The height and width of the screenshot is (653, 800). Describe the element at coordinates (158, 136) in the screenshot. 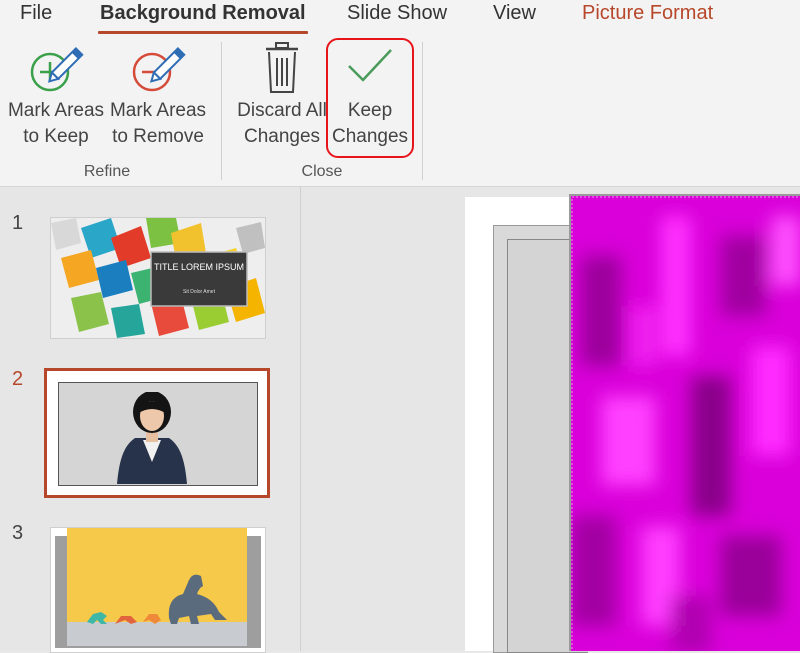

I see `mark-remove-label-2: to Remove` at that location.